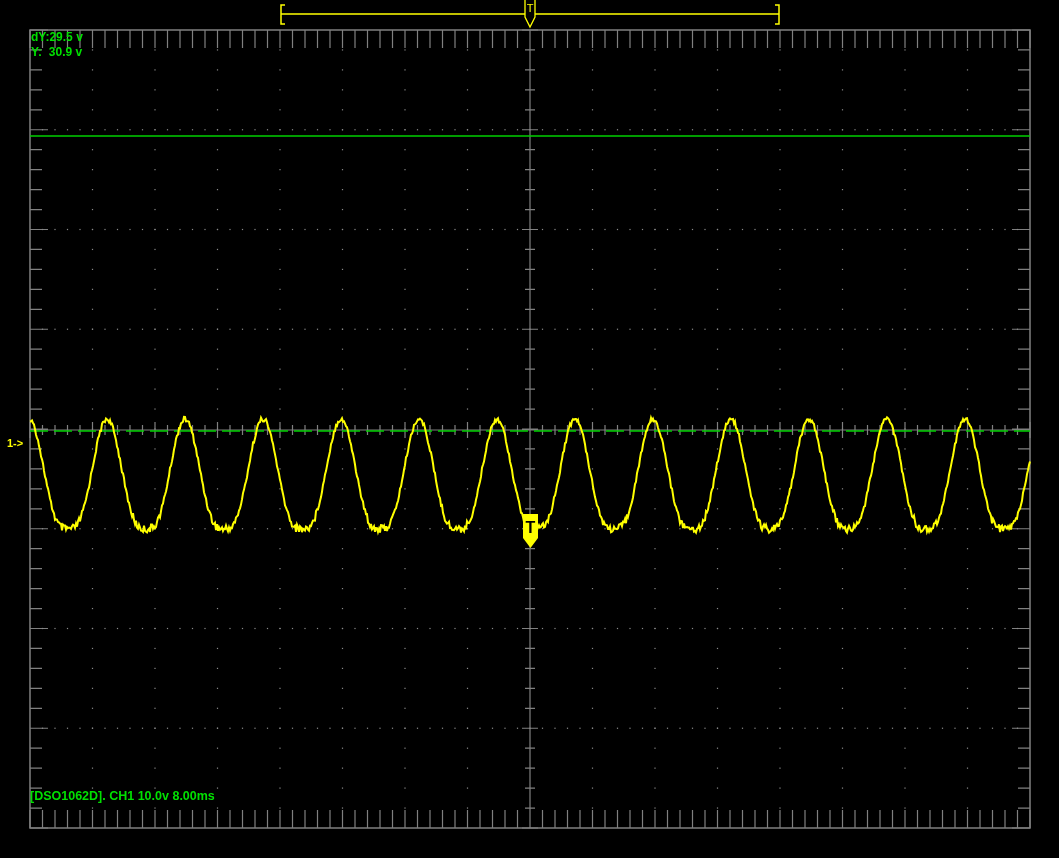 The width and height of the screenshot is (1059, 858). Describe the element at coordinates (15, 443) in the screenshot. I see `channel-marker: 1->` at that location.